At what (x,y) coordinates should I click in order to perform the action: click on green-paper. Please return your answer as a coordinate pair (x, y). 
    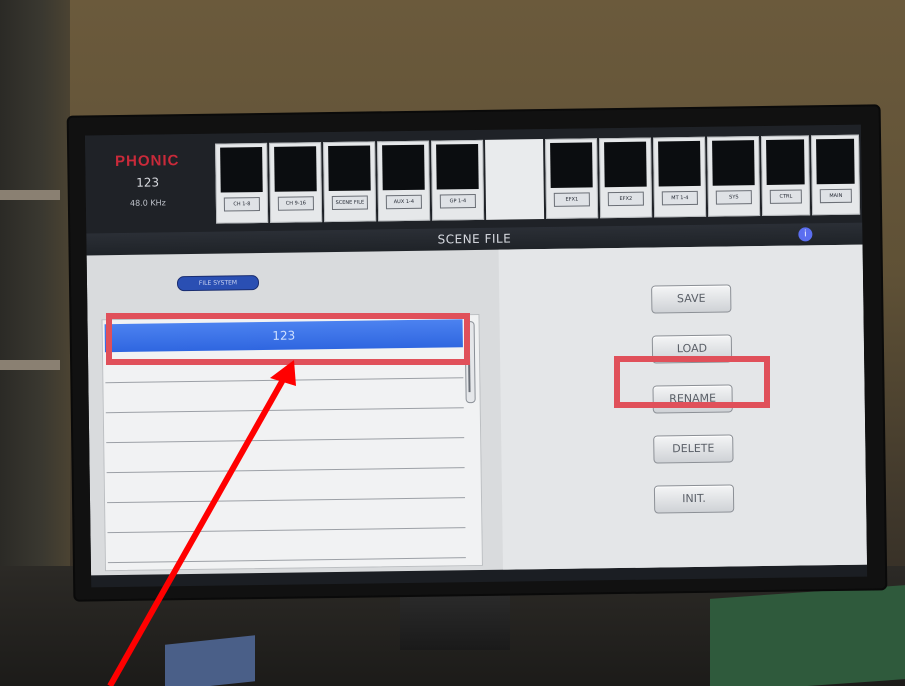
    Looking at the image, I should click on (807, 635).